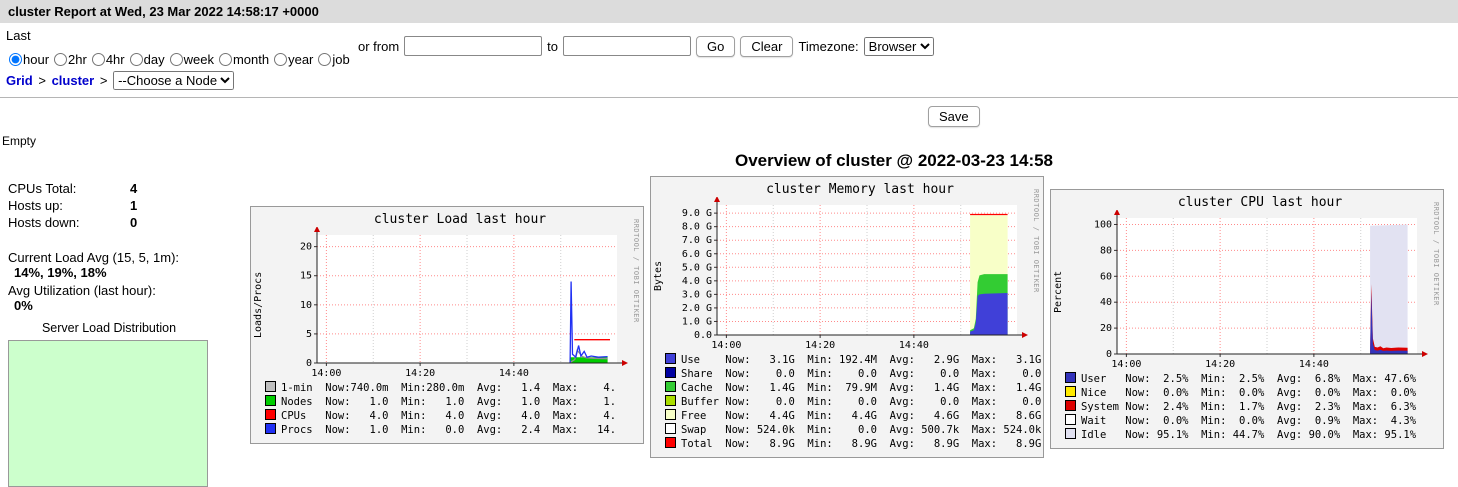  What do you see at coordinates (27, 59) in the screenshot?
I see `range-option-hour: hour` at bounding box center [27, 59].